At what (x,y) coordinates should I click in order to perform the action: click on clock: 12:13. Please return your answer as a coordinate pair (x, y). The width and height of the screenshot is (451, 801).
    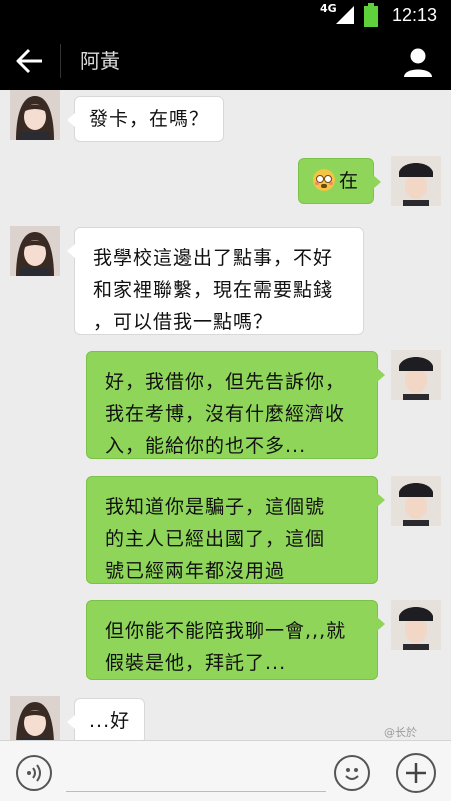
    Looking at the image, I should click on (415, 15).